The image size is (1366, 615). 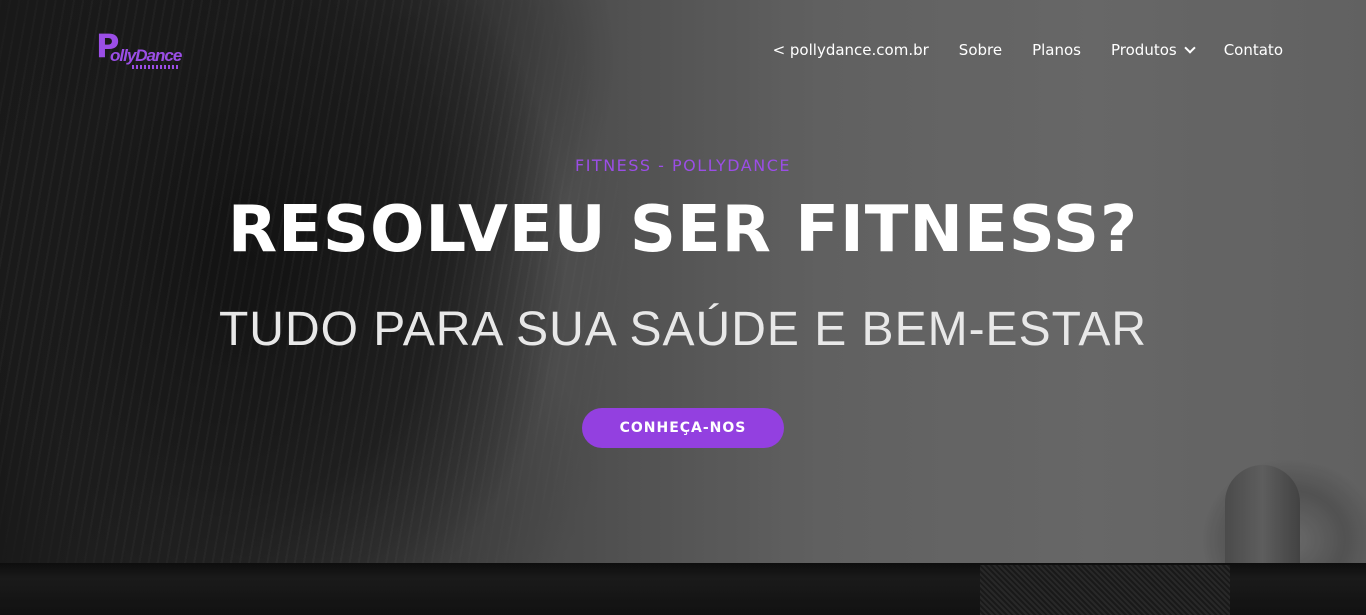 What do you see at coordinates (683, 428) in the screenshot?
I see `conheca-nos-button: CONHEÇA-NOS` at bounding box center [683, 428].